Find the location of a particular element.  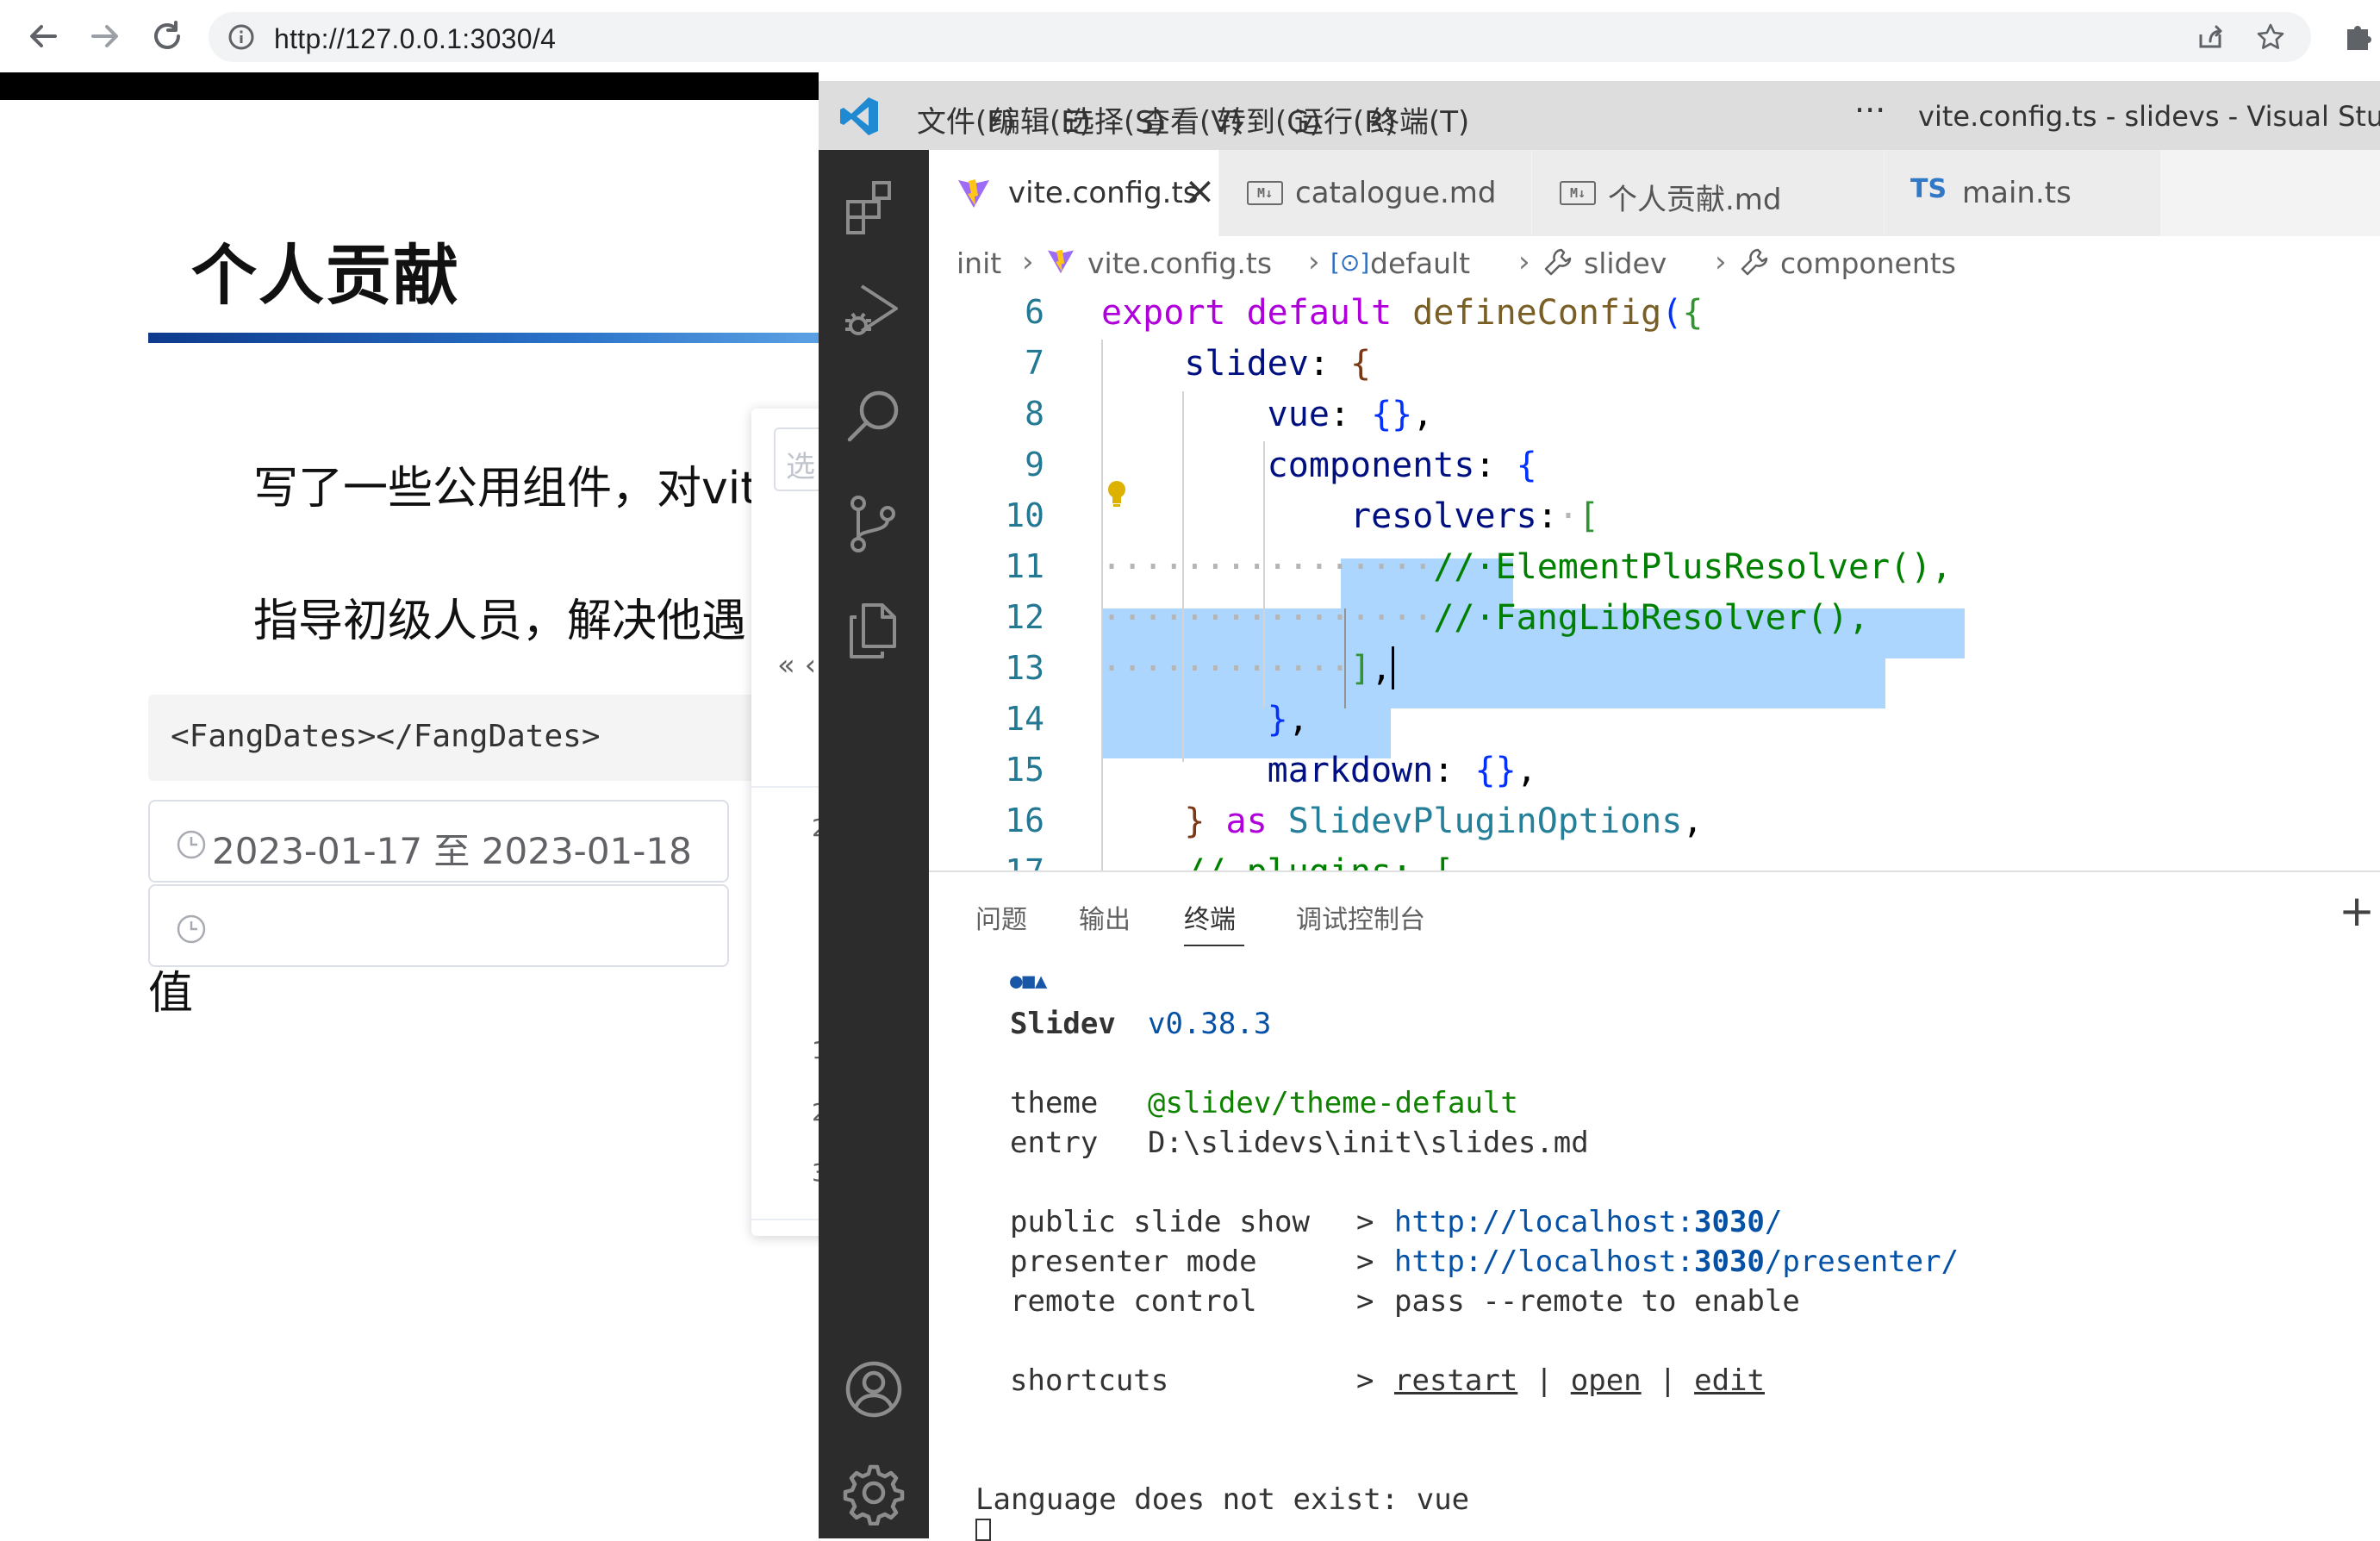

breadcrumb-item: components is located at coordinates (1868, 263).